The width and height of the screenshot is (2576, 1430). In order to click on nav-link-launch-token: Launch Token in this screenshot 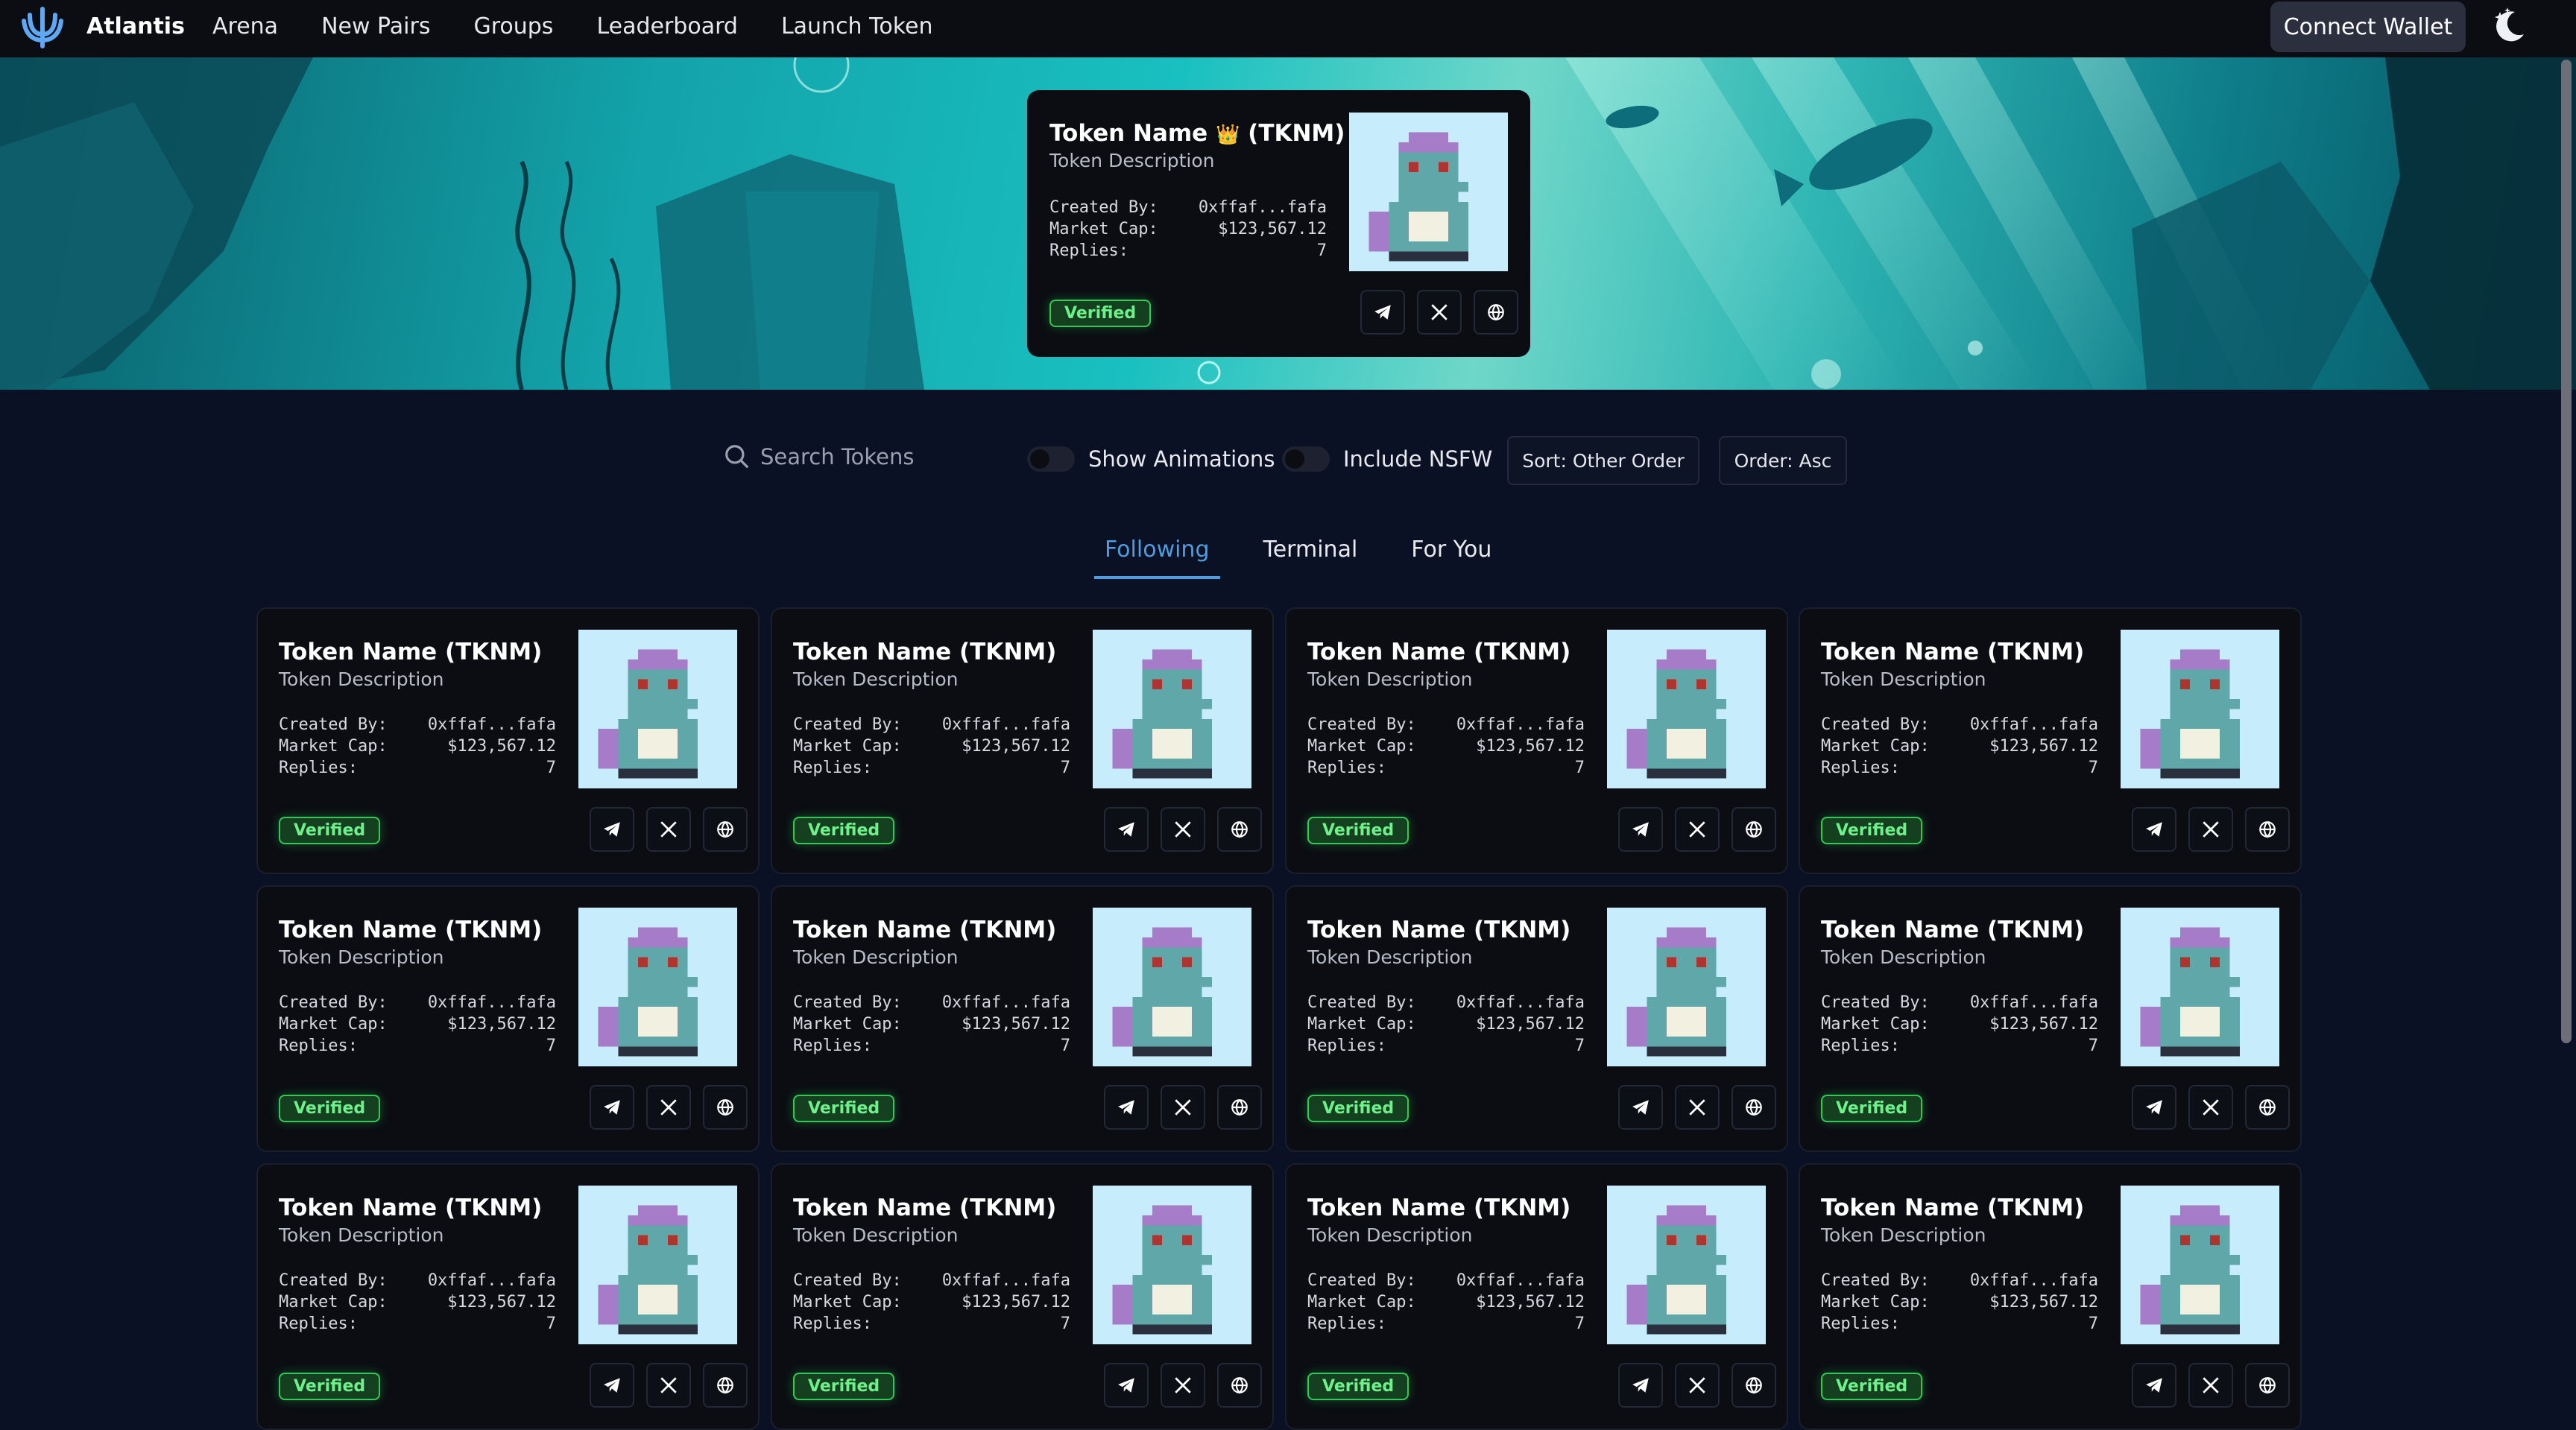, I will do `click(857, 26)`.